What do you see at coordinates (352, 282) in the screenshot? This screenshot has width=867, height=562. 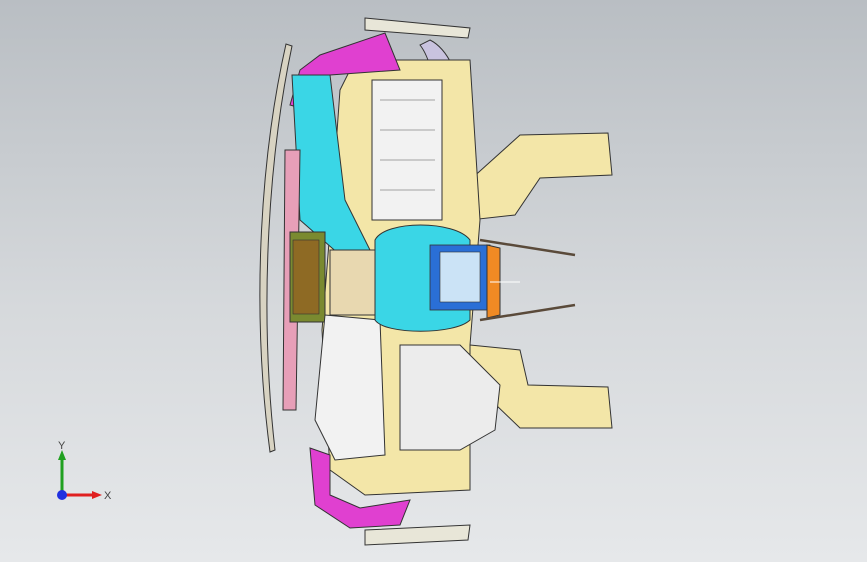 I see `center-base` at bounding box center [352, 282].